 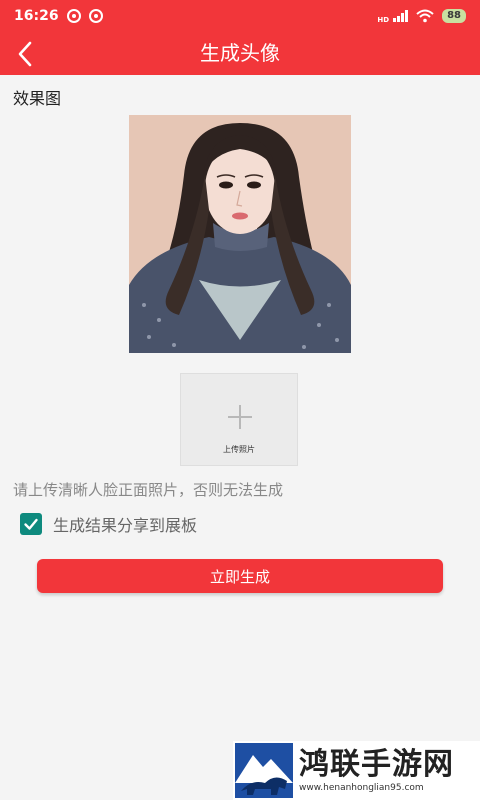 I want to click on plus-icon, so click(x=240, y=417).